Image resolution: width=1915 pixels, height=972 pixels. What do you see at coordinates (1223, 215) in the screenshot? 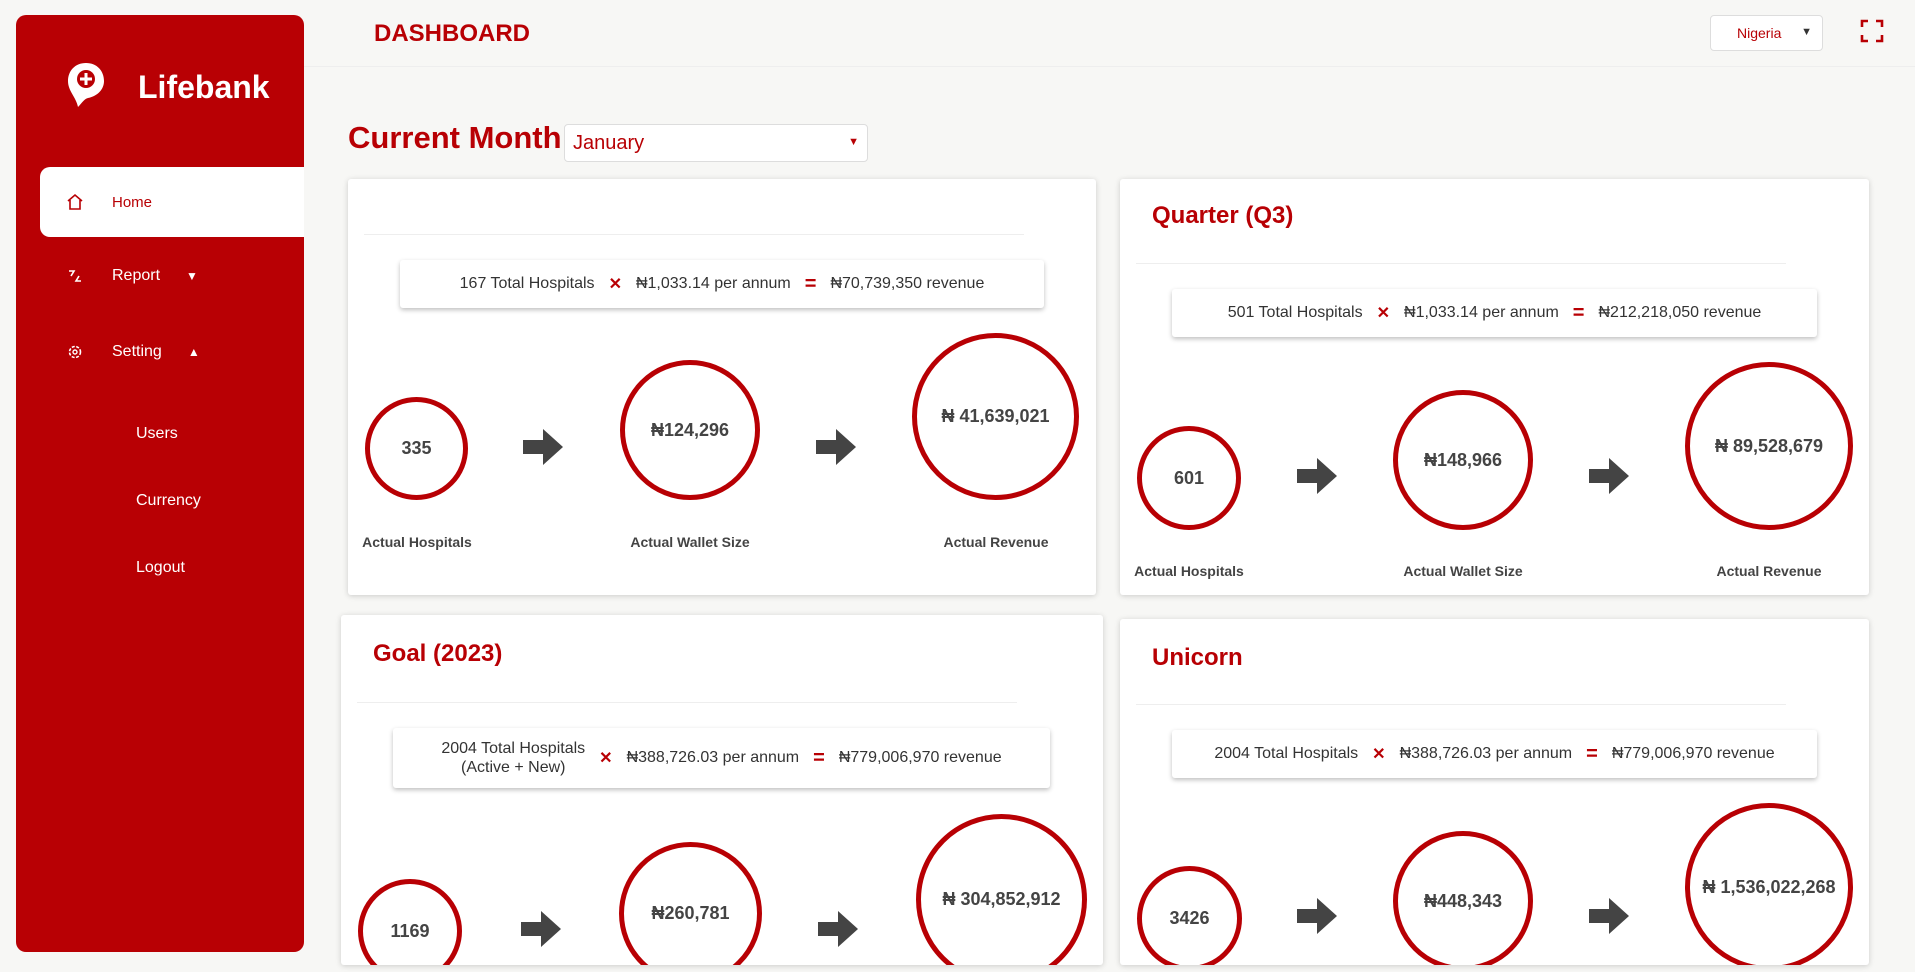
I see `card-title: Quarter (Q3)` at bounding box center [1223, 215].